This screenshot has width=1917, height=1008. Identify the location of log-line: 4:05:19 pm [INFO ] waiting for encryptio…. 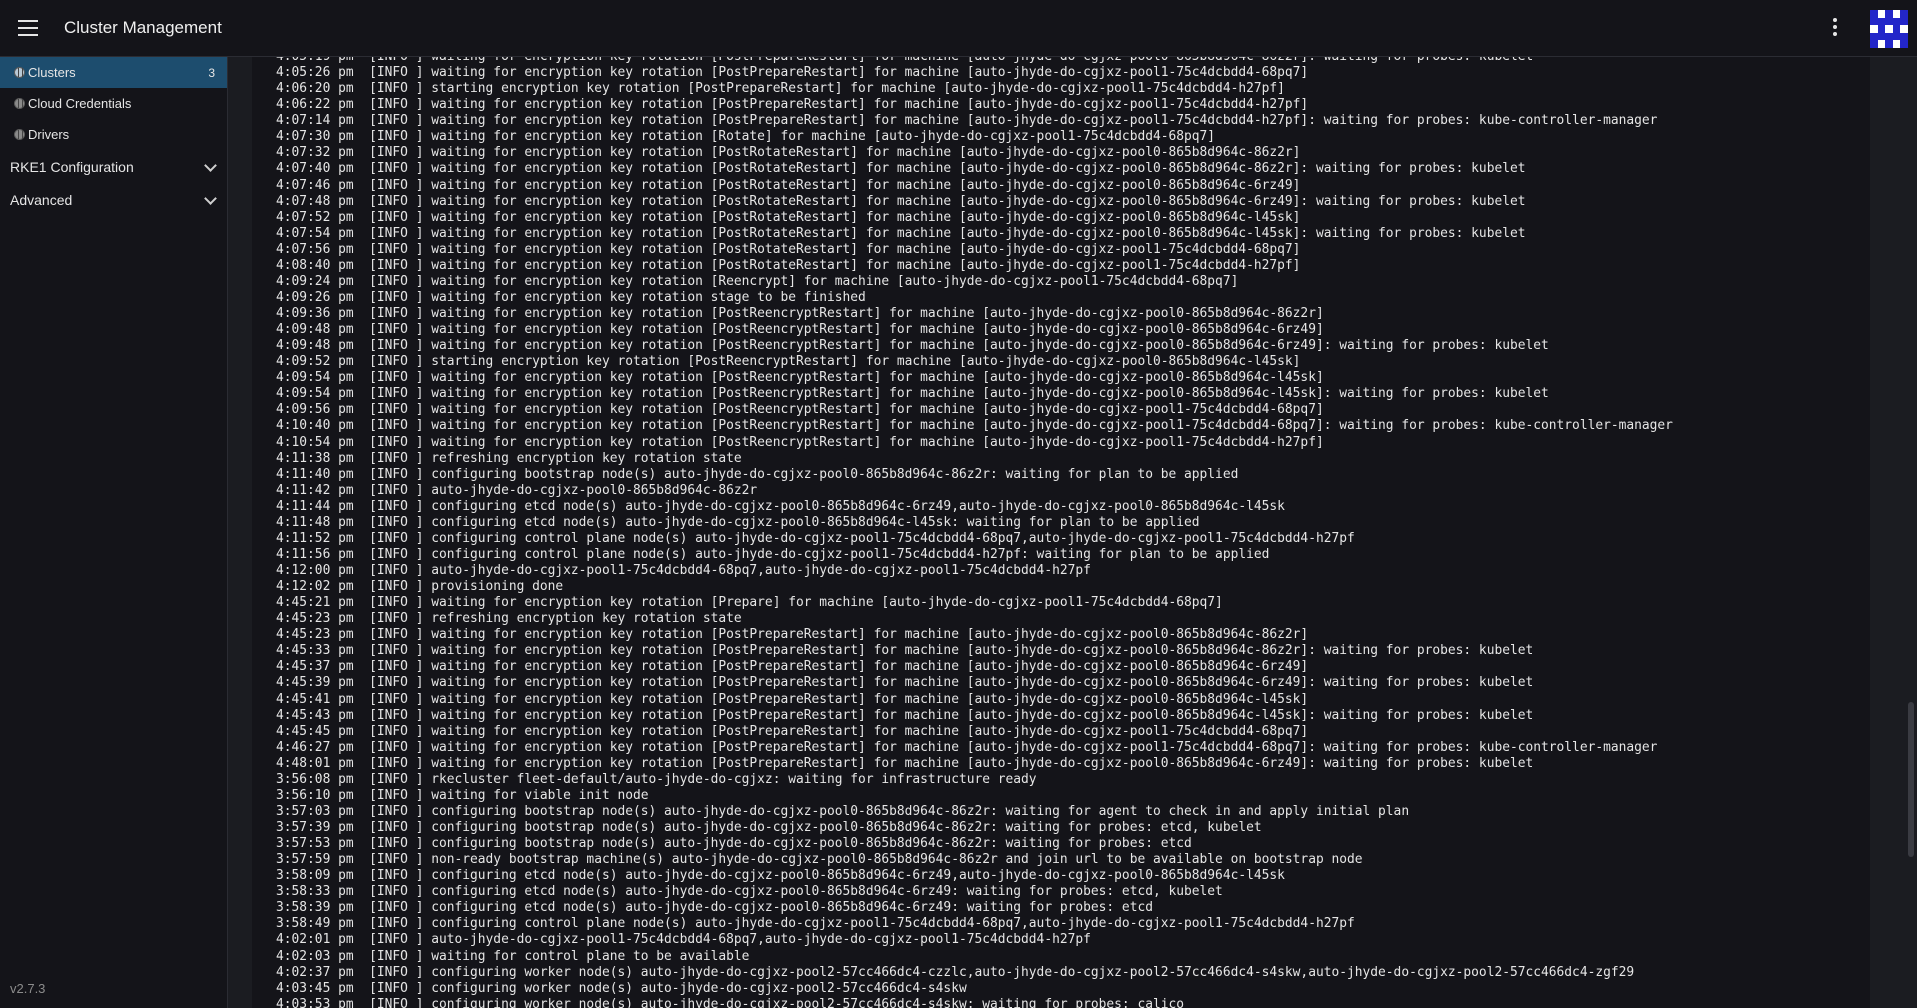
(962, 61).